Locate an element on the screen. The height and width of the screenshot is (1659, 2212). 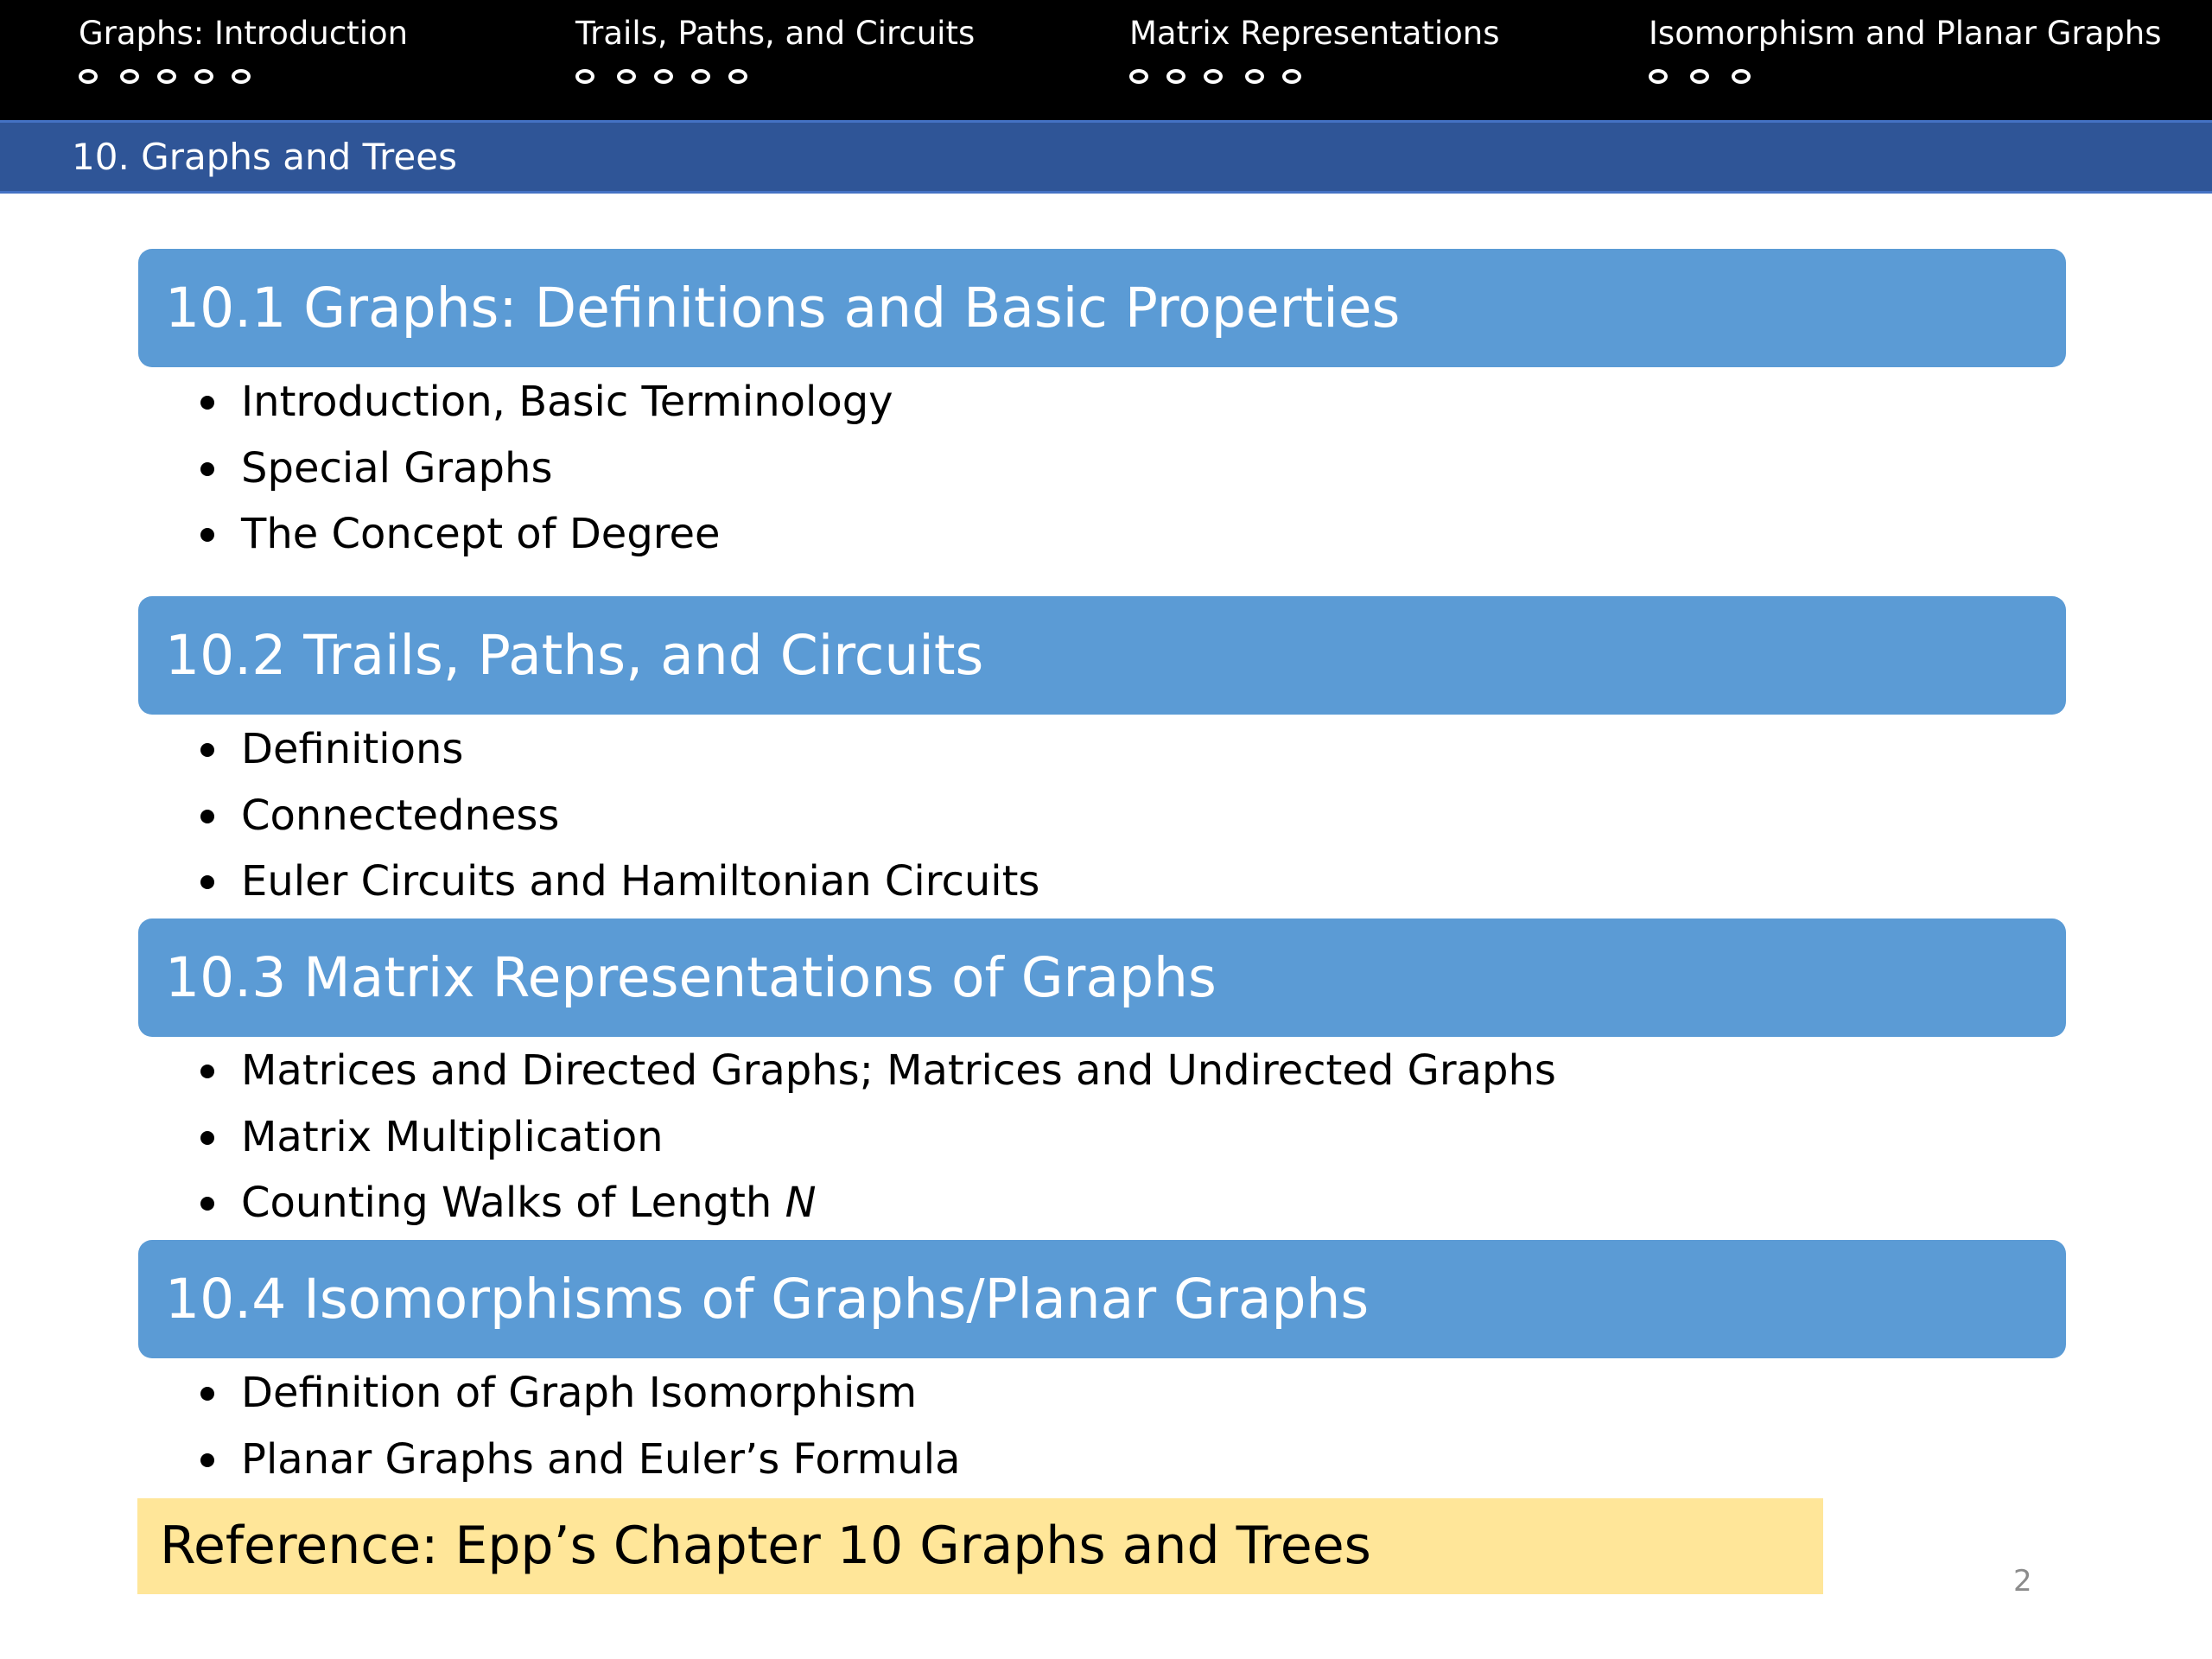
section-title: 10.3 Matrix Representations of Graphs is located at coordinates (691, 977).